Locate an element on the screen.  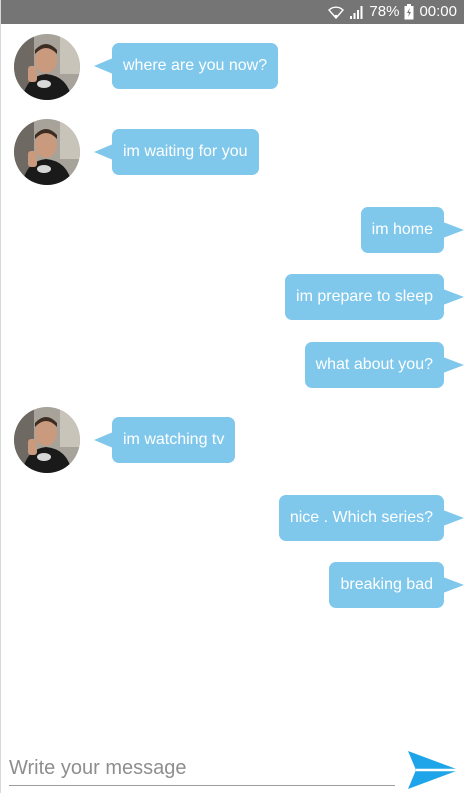
message-bubble-outgoing: nice . Which series? is located at coordinates (371, 518).